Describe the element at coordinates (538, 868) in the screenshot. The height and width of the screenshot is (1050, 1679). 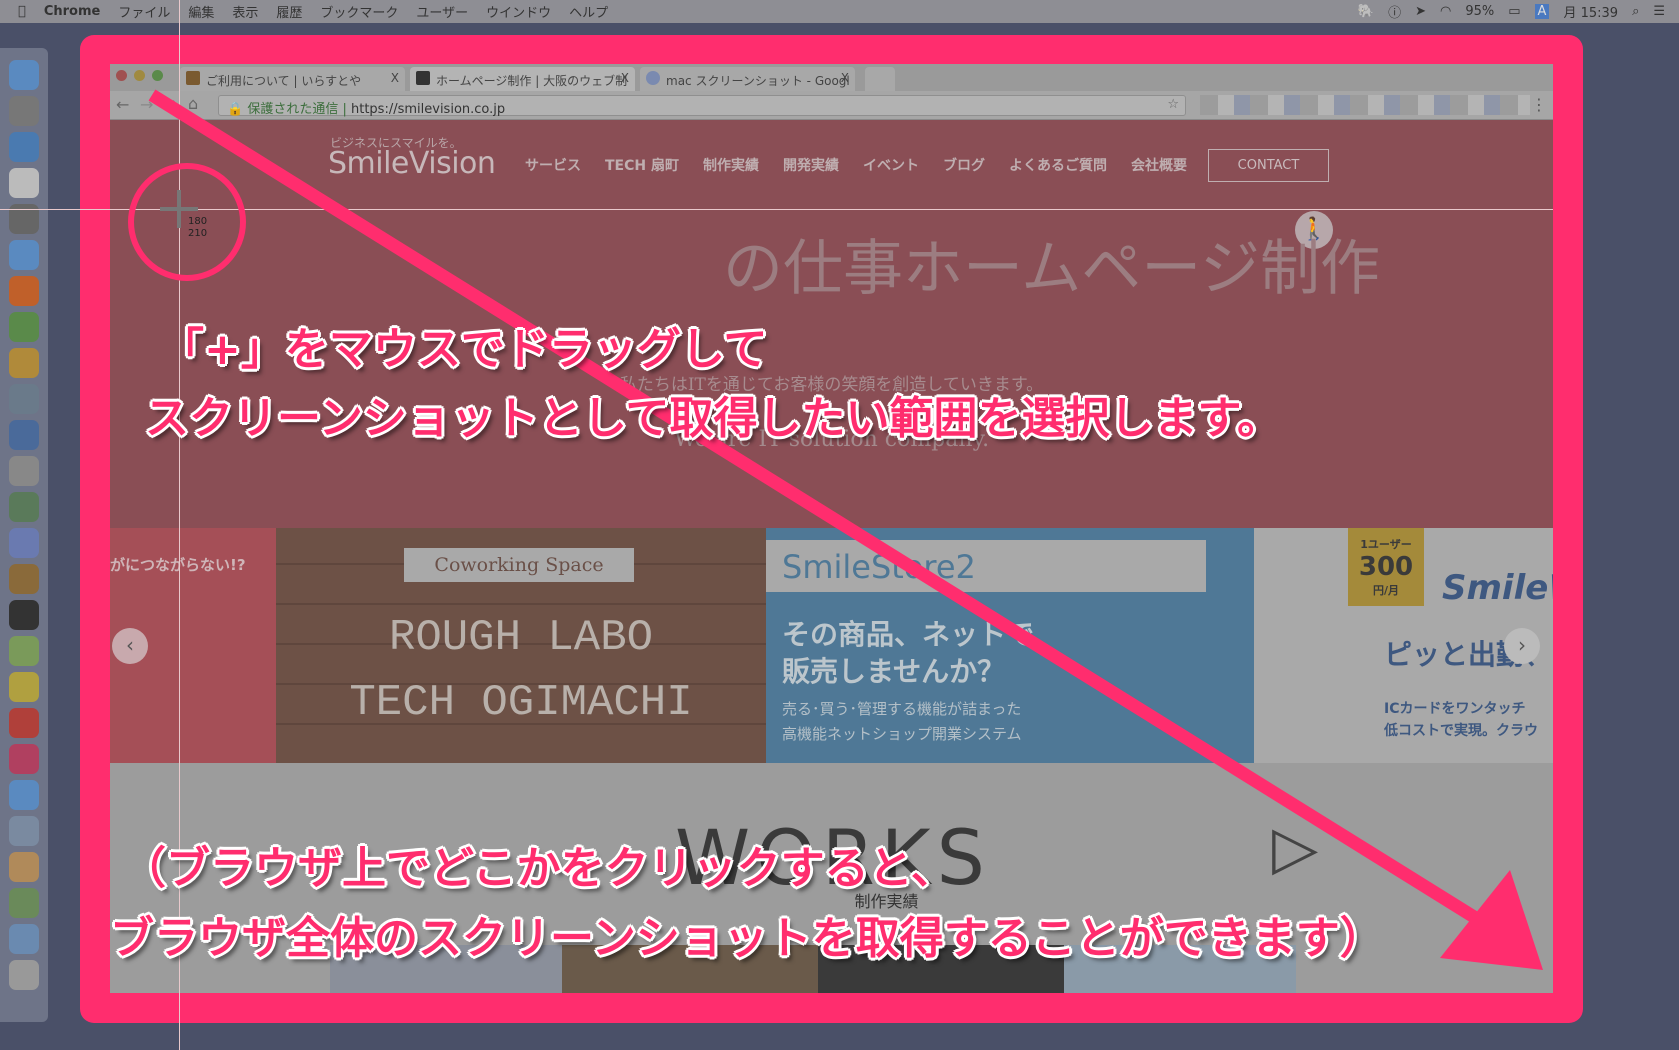
I see `caption-line-3: （ブラウザ上でどこかをクリックすると、` at that location.